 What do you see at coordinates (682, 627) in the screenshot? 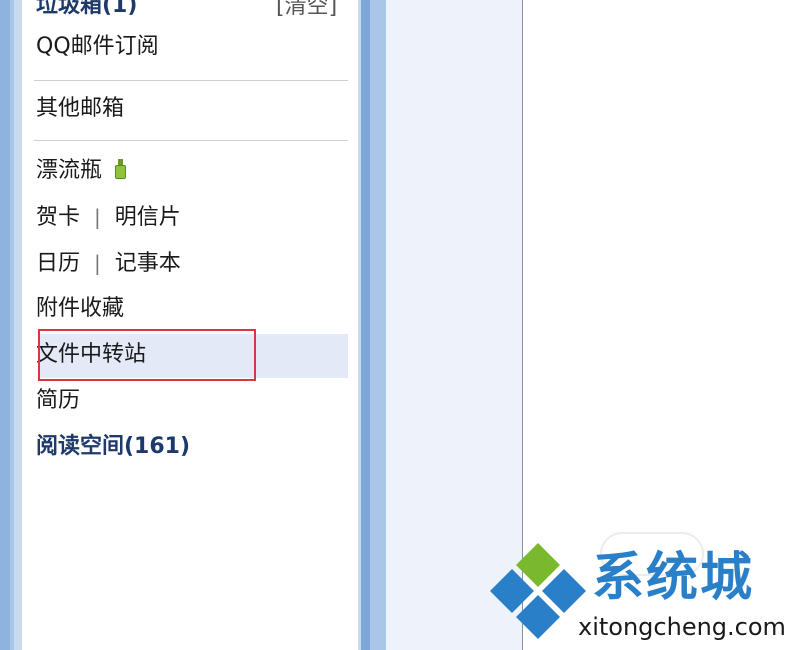
I see `watermark-url-text: xitongcheng.com` at bounding box center [682, 627].